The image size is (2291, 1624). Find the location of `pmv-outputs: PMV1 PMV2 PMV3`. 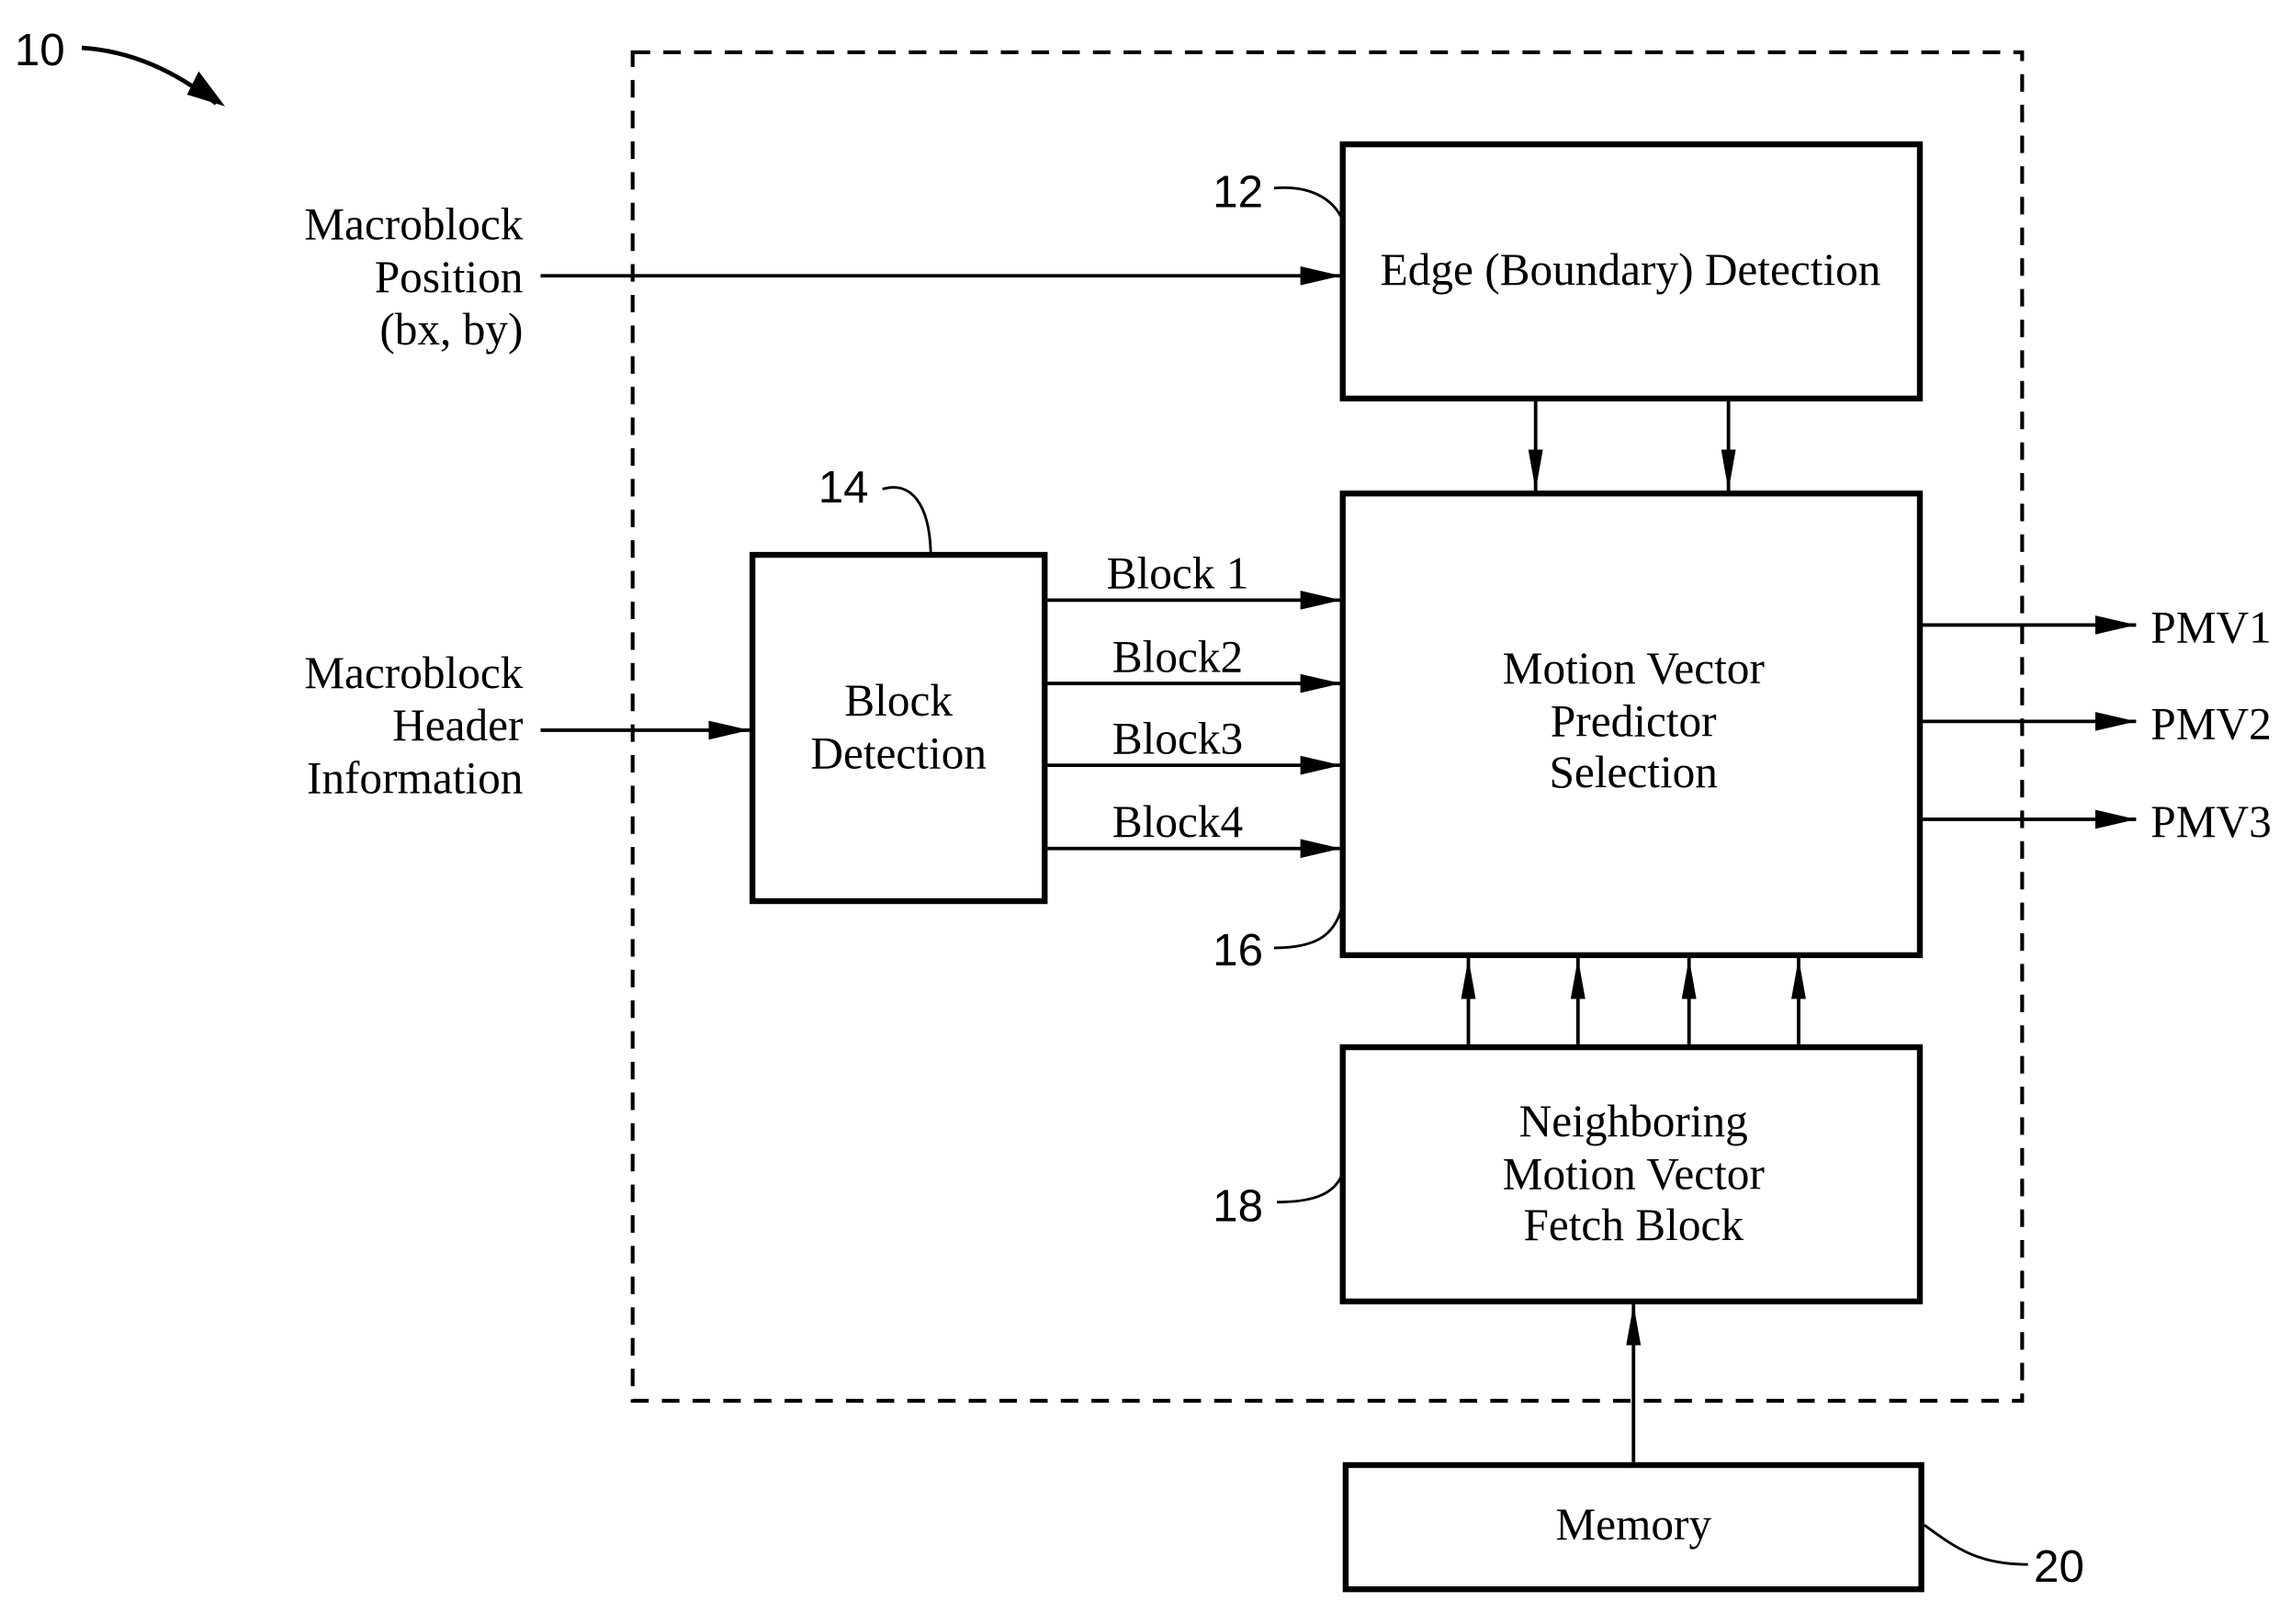

pmv-outputs: PMV1 PMV2 PMV3 is located at coordinates (2097, 724).